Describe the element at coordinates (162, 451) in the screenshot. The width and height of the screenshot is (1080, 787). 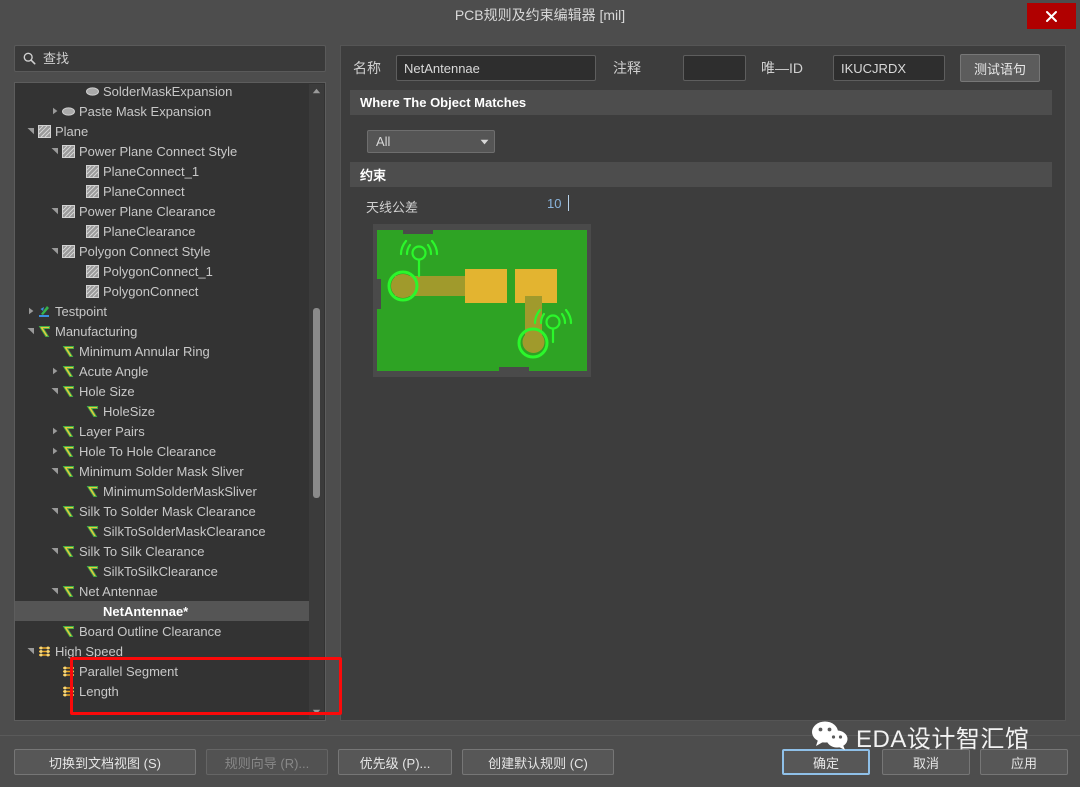
I see `tree-item: Hole To Hole Clearance` at that location.